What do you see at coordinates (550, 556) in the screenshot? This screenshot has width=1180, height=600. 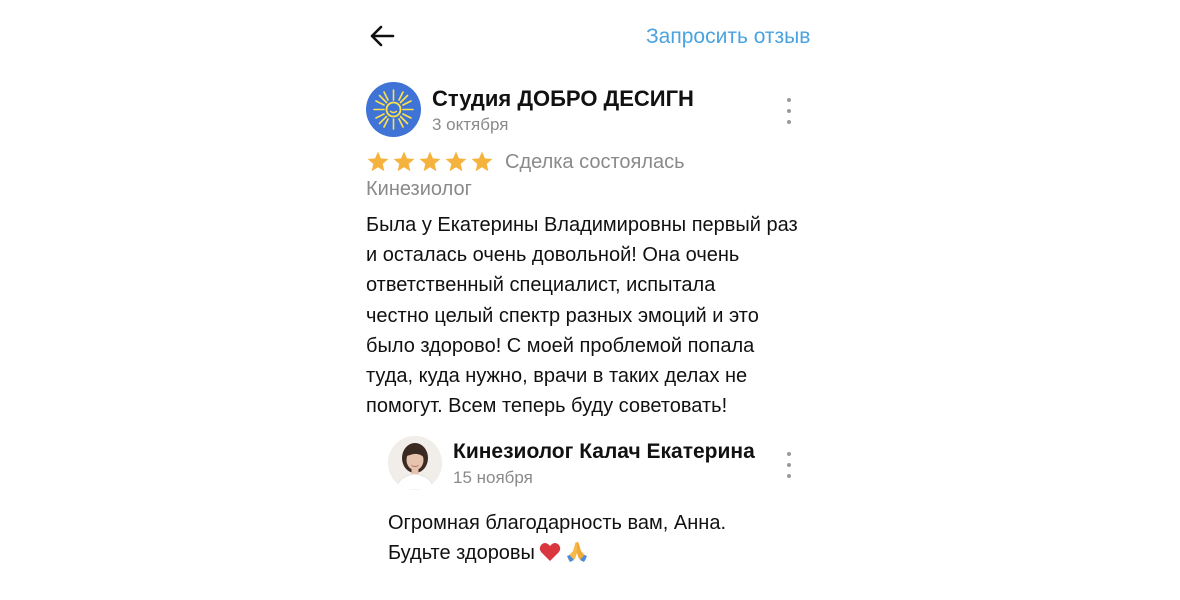 I see `heart-icon` at bounding box center [550, 556].